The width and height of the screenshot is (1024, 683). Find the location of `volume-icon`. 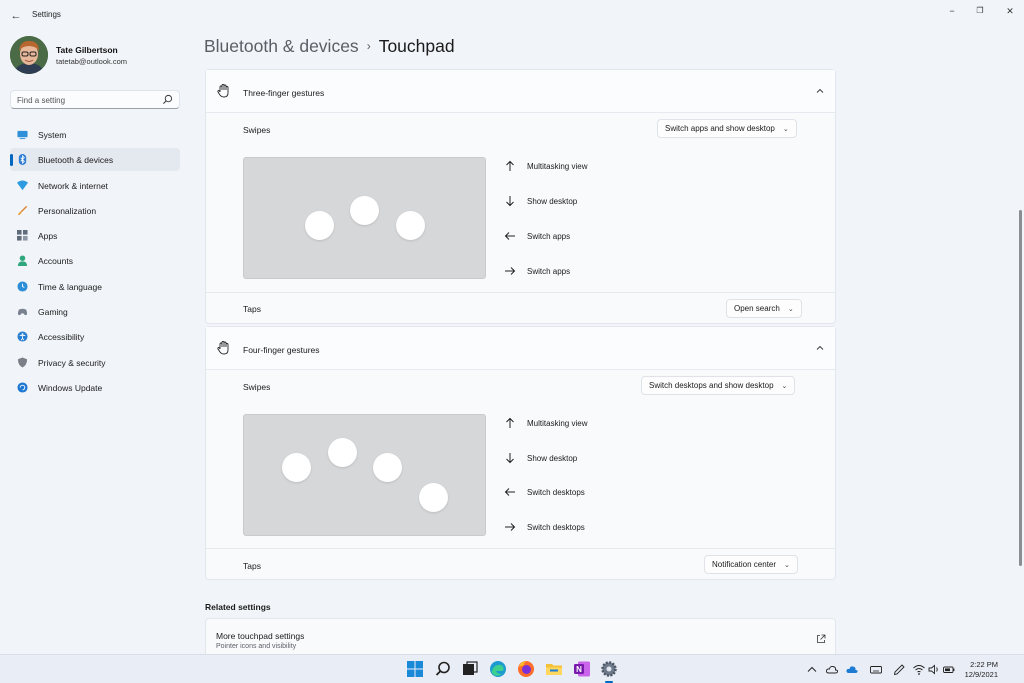

volume-icon is located at coordinates (934, 669).